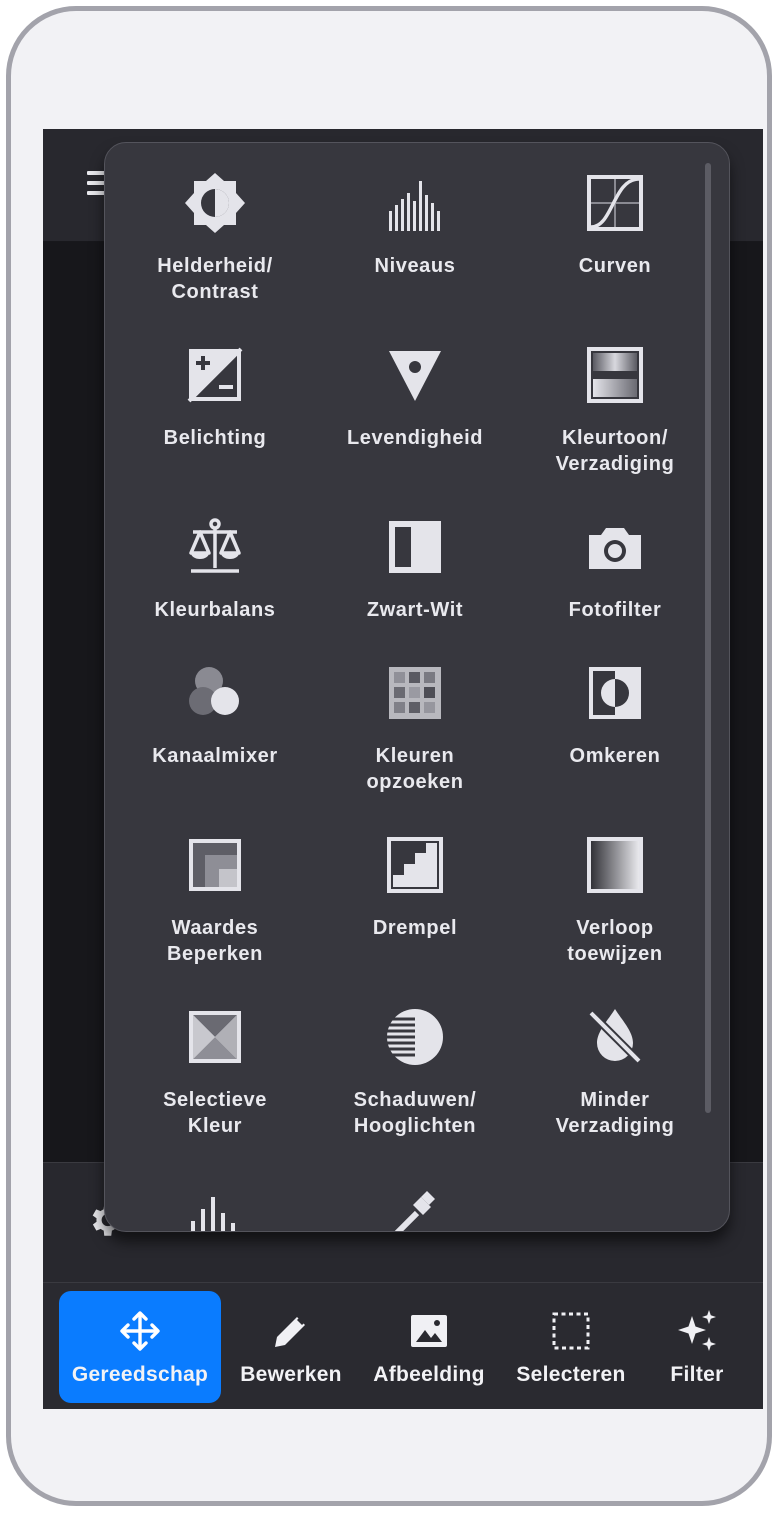 The height and width of the screenshot is (1516, 784). What do you see at coordinates (615, 375) in the screenshot?
I see `hue-saturation-icon` at bounding box center [615, 375].